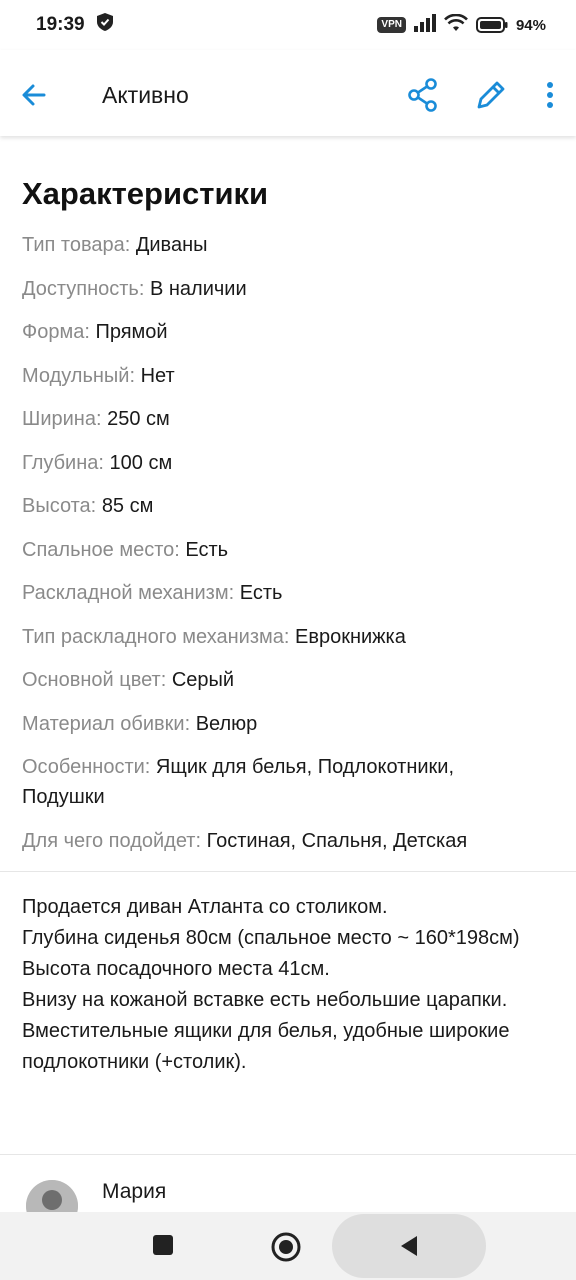 The height and width of the screenshot is (1280, 576). I want to click on spec-value: В наличии, so click(198, 288).